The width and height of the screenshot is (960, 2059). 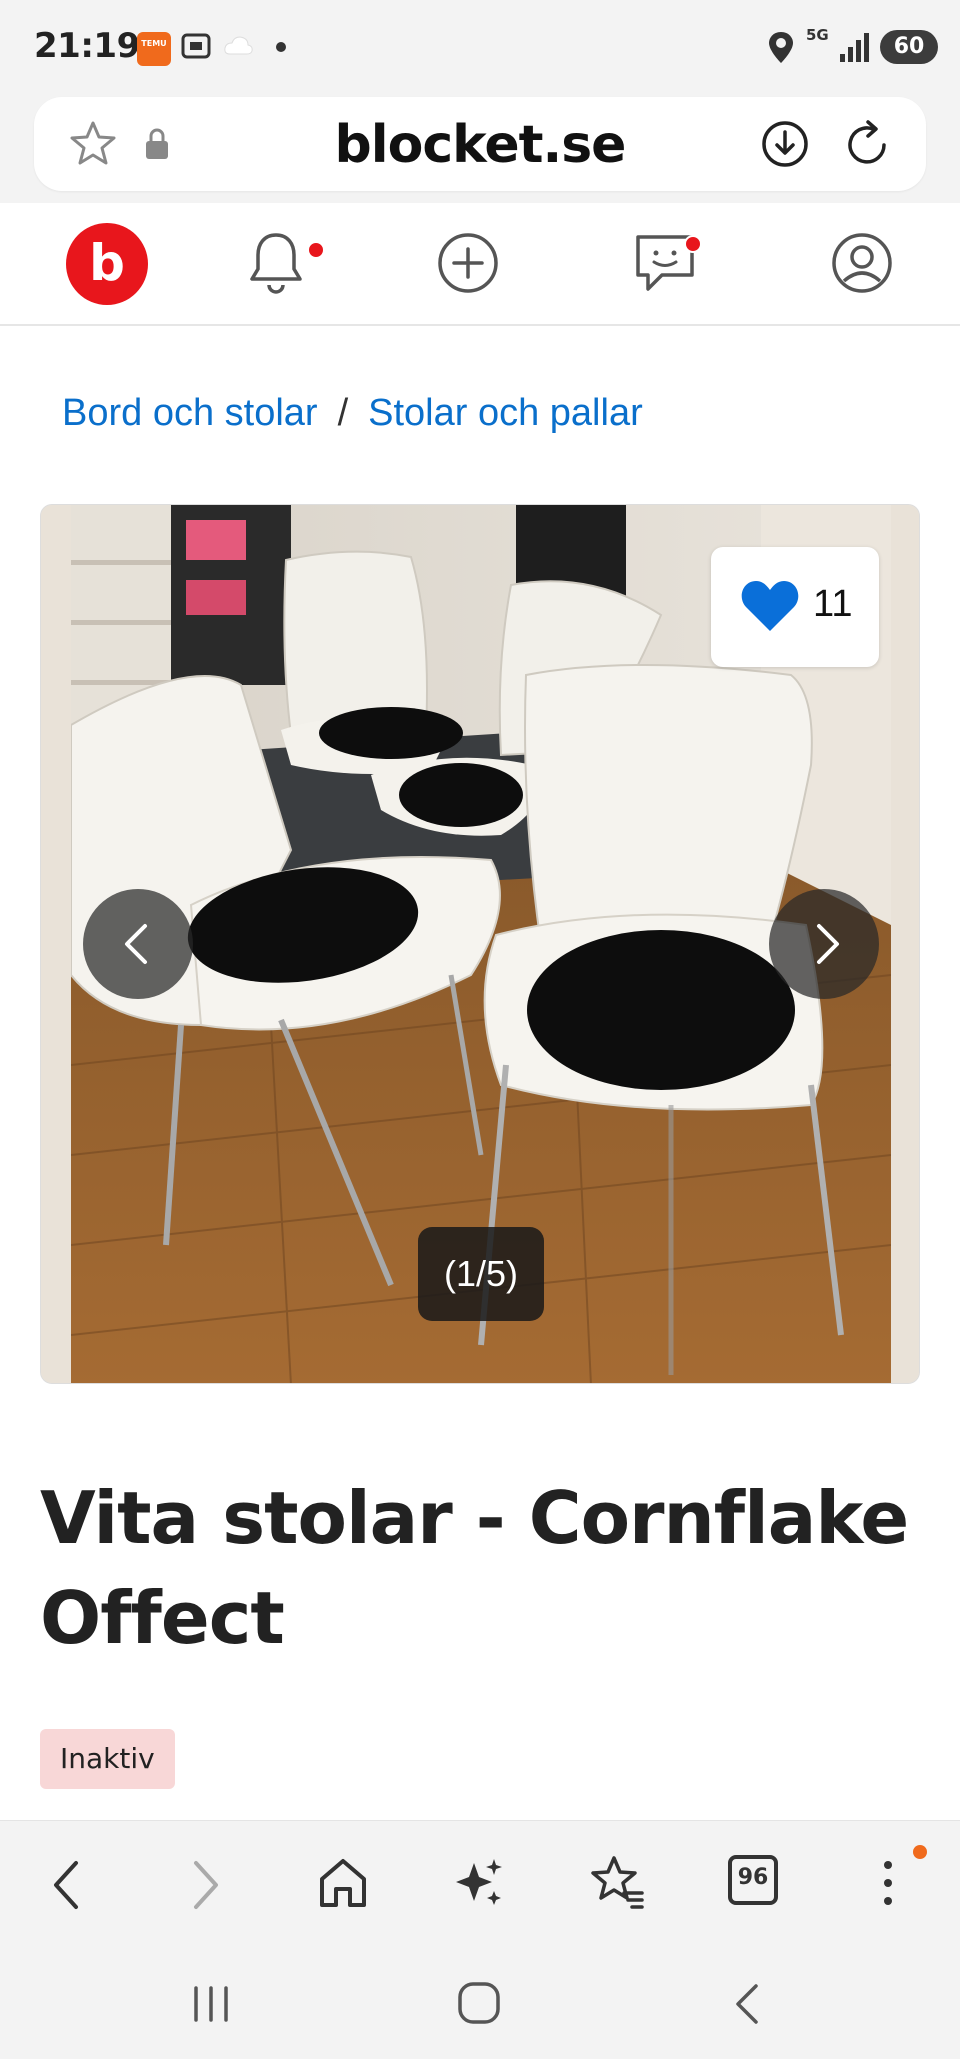 What do you see at coordinates (316, 250) in the screenshot?
I see `notifications-badge` at bounding box center [316, 250].